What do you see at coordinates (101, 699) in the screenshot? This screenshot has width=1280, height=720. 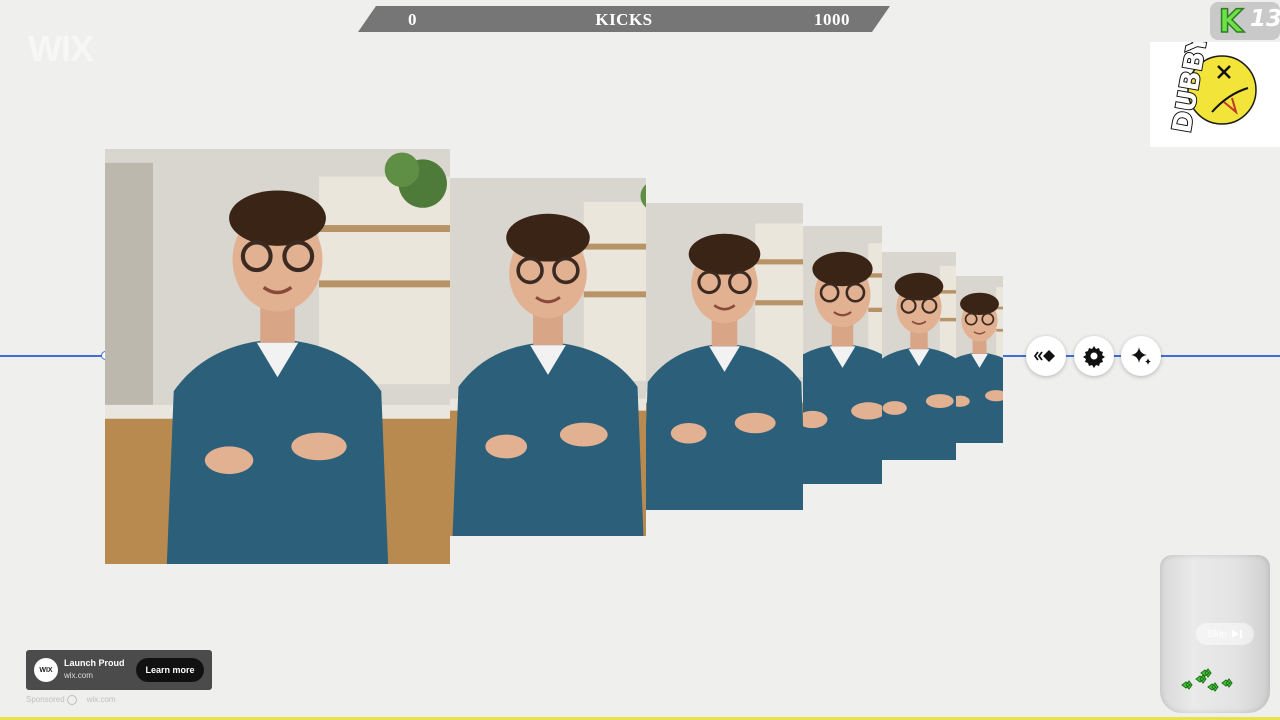 I see `footer-domain: wix.com` at bounding box center [101, 699].